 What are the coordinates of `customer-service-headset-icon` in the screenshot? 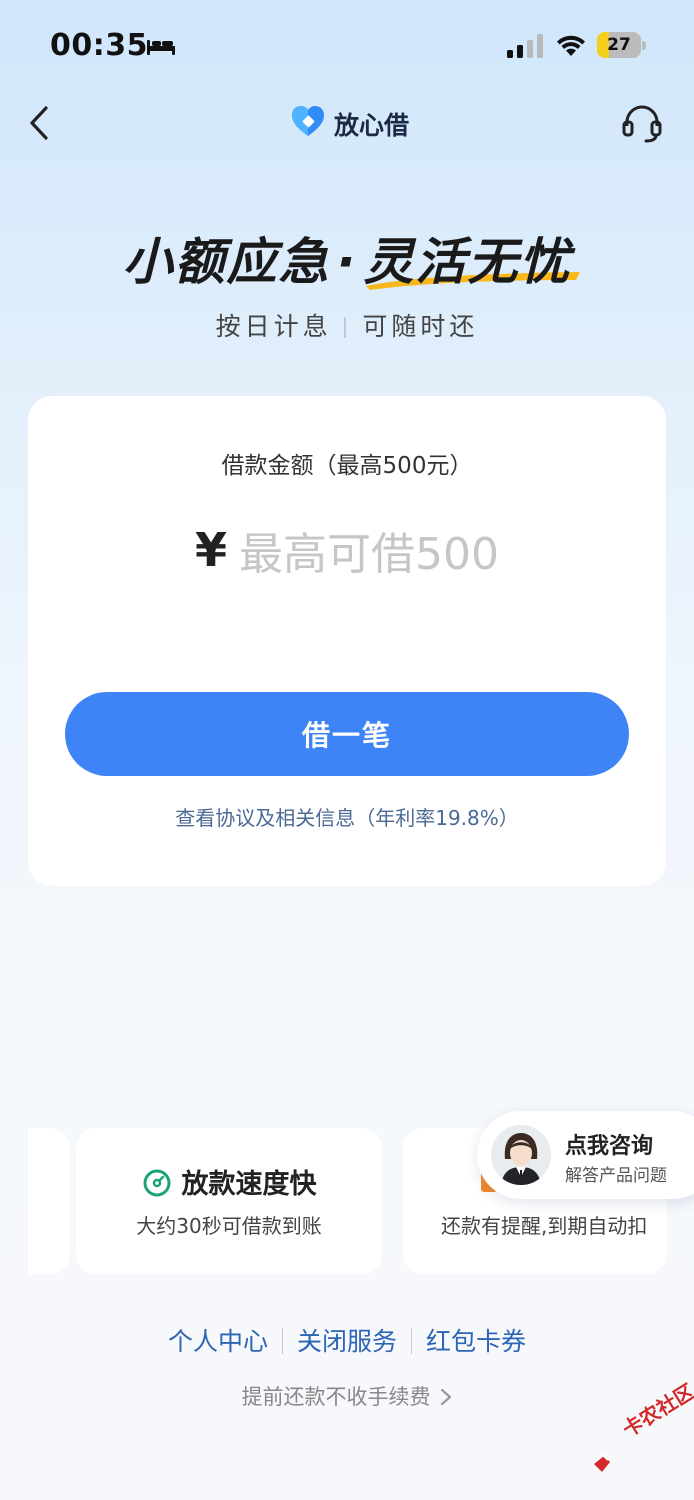 It's located at (642, 124).